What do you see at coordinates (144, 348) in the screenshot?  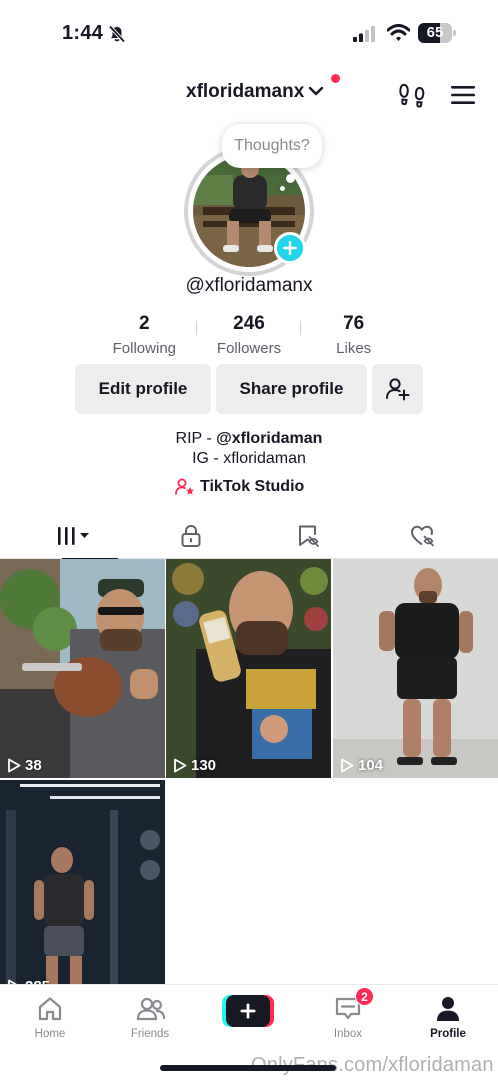 I see `following-label: Following` at bounding box center [144, 348].